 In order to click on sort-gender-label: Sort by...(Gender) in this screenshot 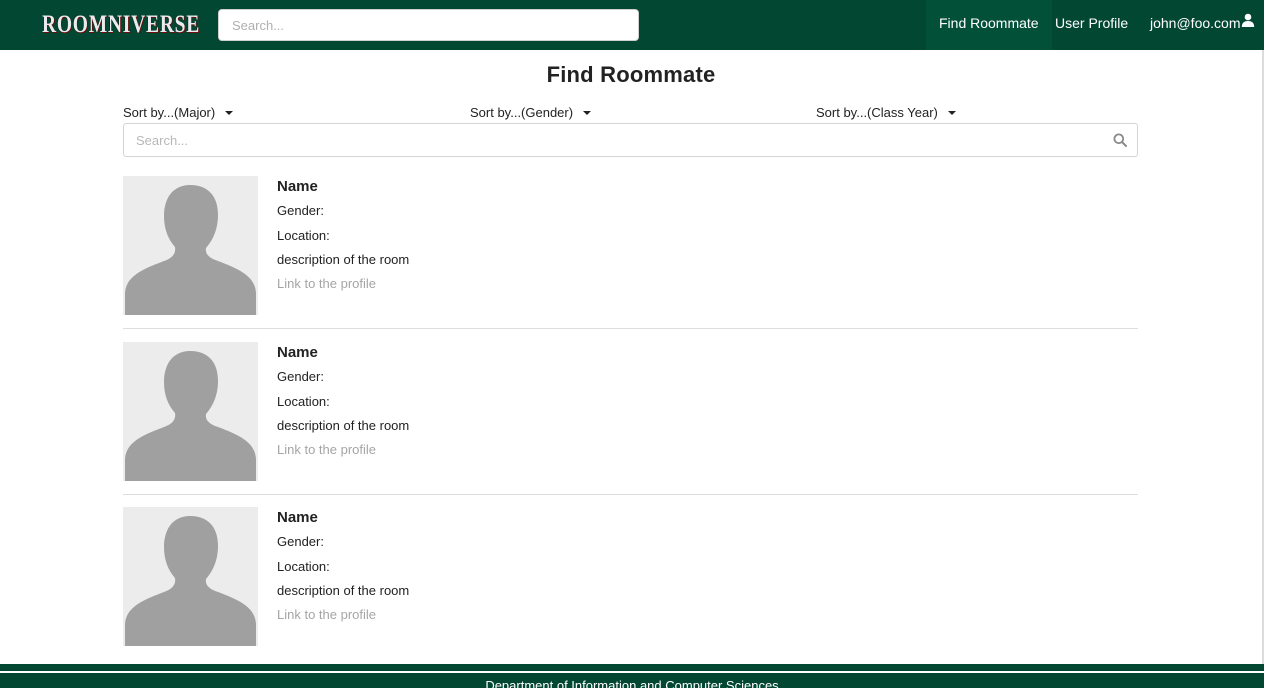, I will do `click(522, 112)`.